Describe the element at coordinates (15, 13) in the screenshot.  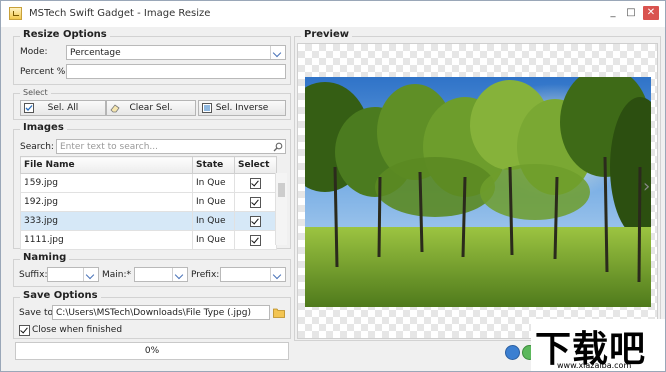
I see `app-icon` at that location.